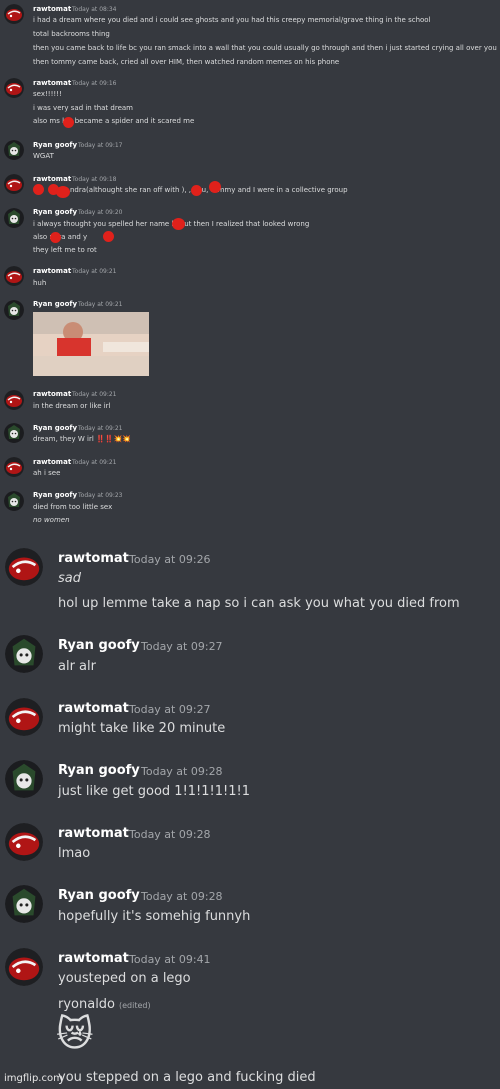  Describe the element at coordinates (135, 1005) in the screenshot. I see `edited-label: (edited)` at that location.